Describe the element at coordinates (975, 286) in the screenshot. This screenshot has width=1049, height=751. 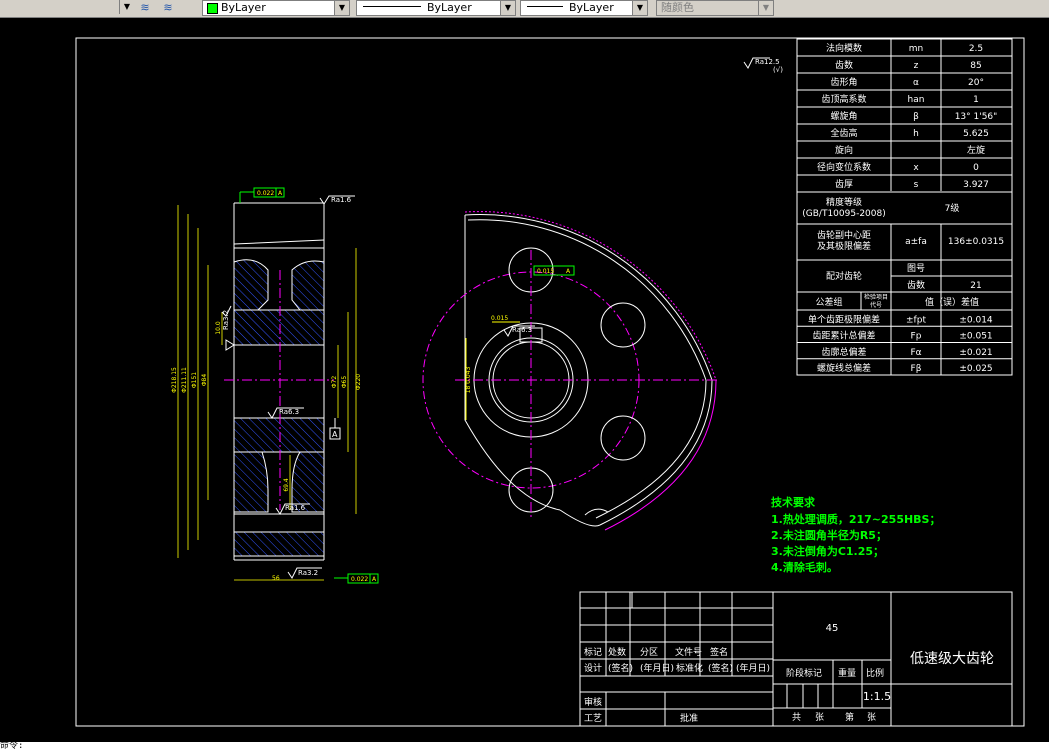
I see `mating-teeth-value: 21` at that location.